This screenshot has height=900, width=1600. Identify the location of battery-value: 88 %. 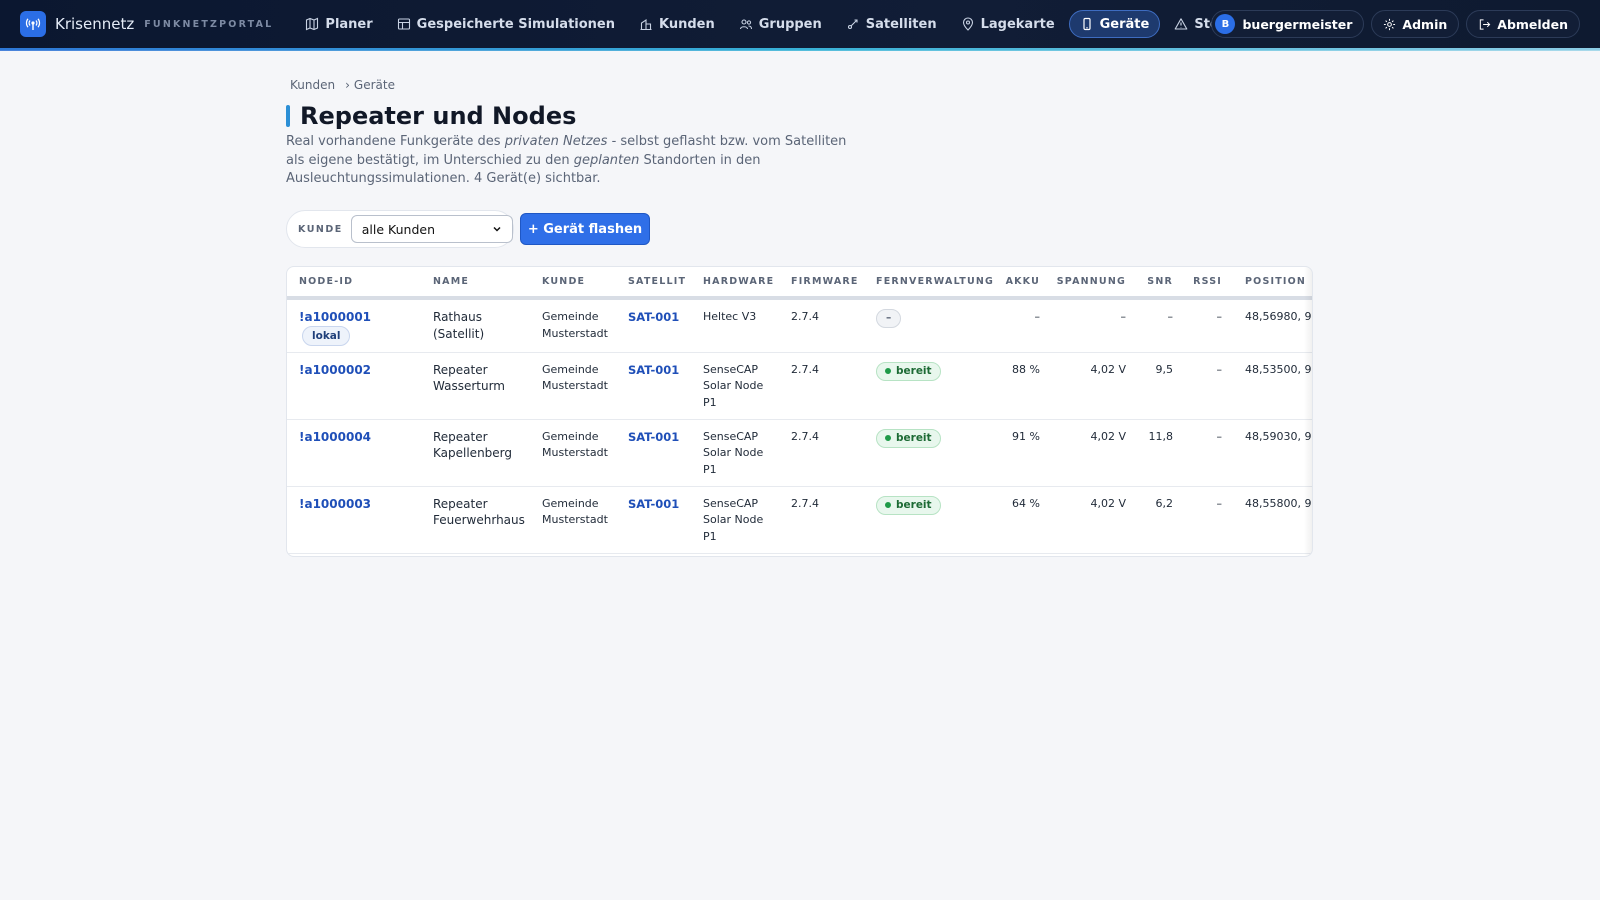
(1022, 386).